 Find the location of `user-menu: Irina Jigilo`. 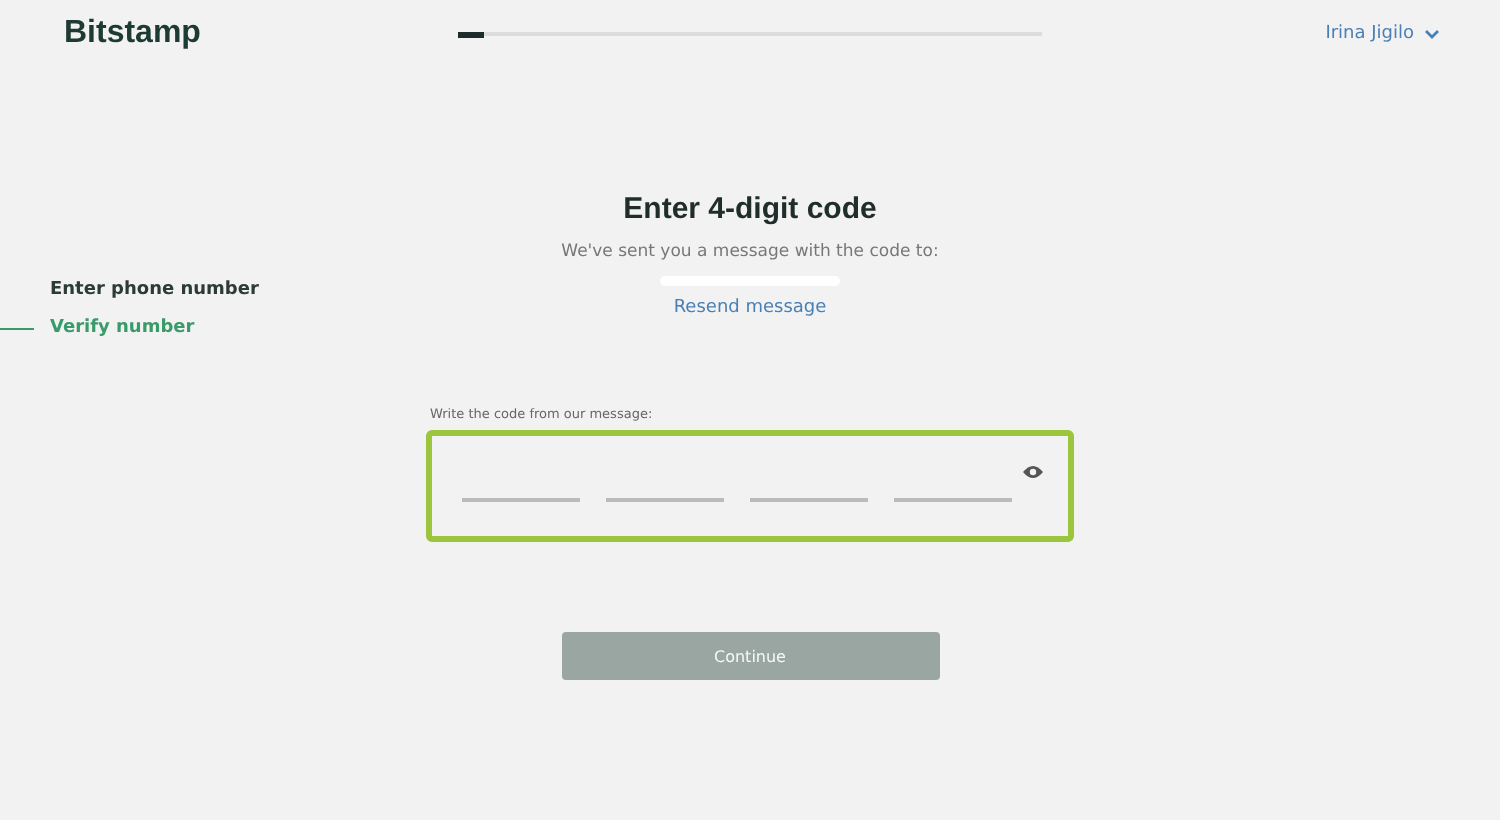

user-menu: Irina Jigilo is located at coordinates (1382, 34).